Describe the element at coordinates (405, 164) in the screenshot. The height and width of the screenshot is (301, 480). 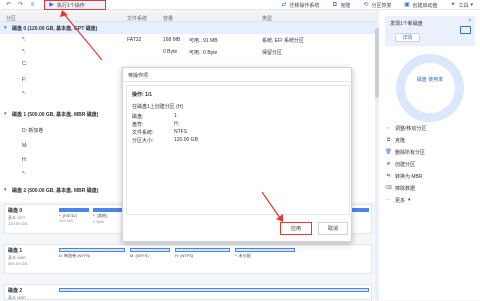
I see `op-label: 创建分区` at that location.